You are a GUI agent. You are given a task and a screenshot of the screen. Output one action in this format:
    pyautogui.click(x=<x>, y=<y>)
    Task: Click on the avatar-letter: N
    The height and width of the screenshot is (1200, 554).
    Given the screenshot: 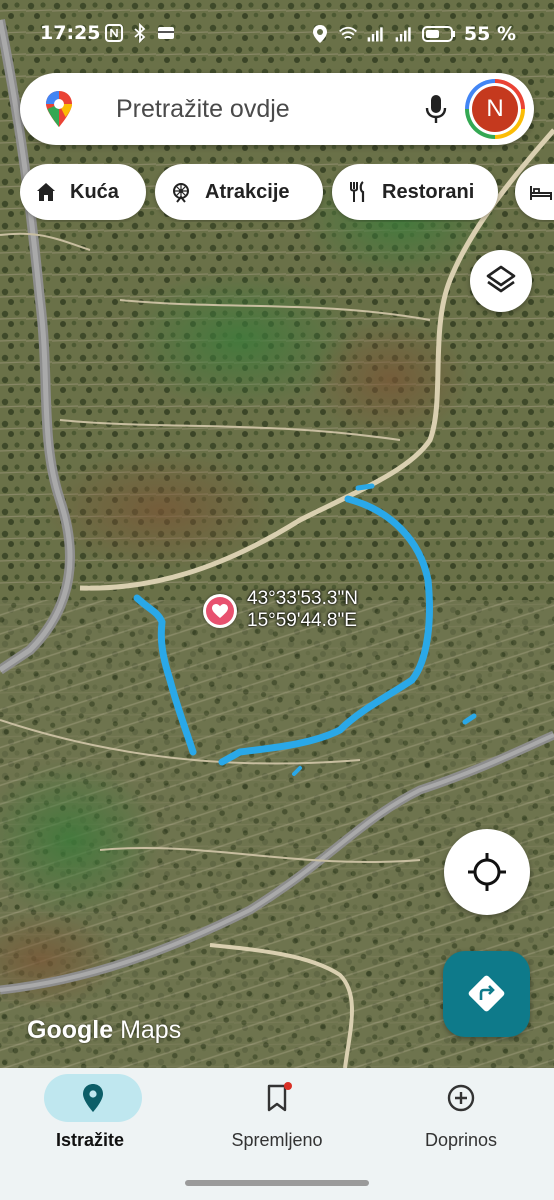 What is the action you would take?
    pyautogui.click(x=495, y=109)
    